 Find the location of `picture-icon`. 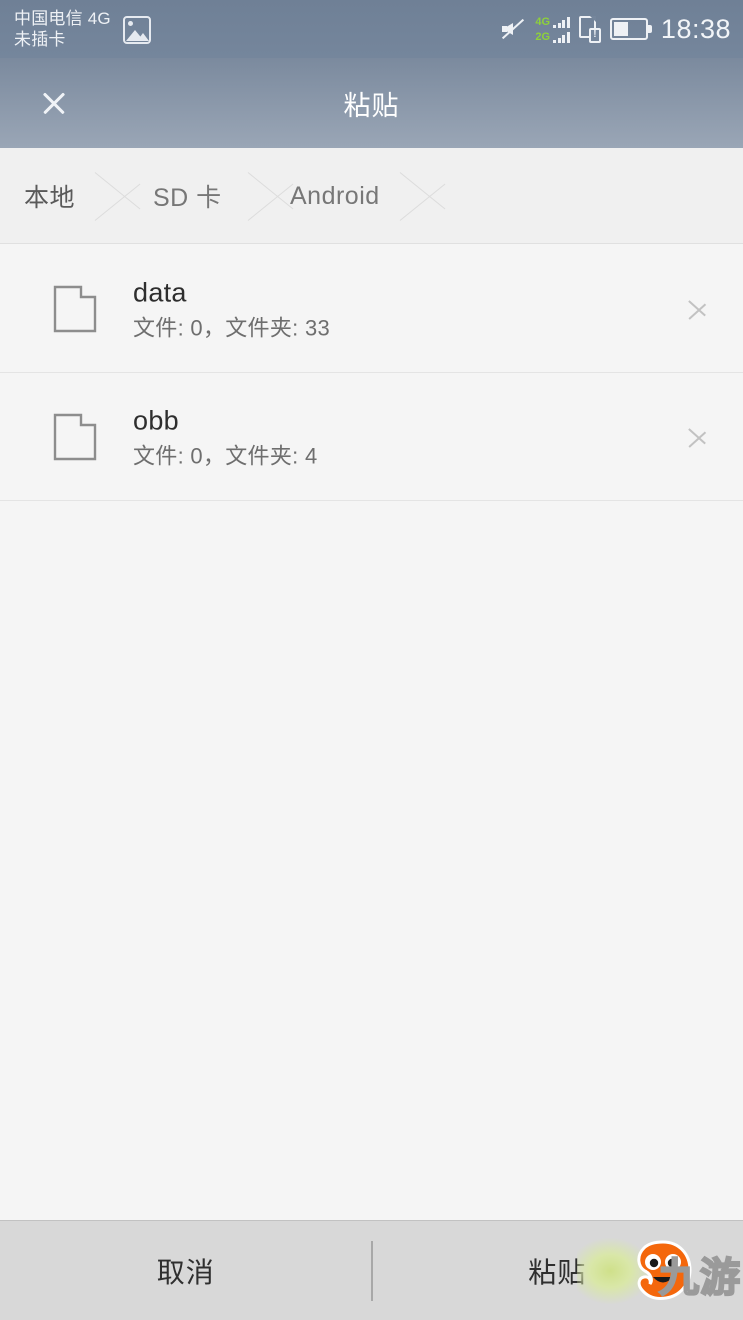

picture-icon is located at coordinates (136, 30).